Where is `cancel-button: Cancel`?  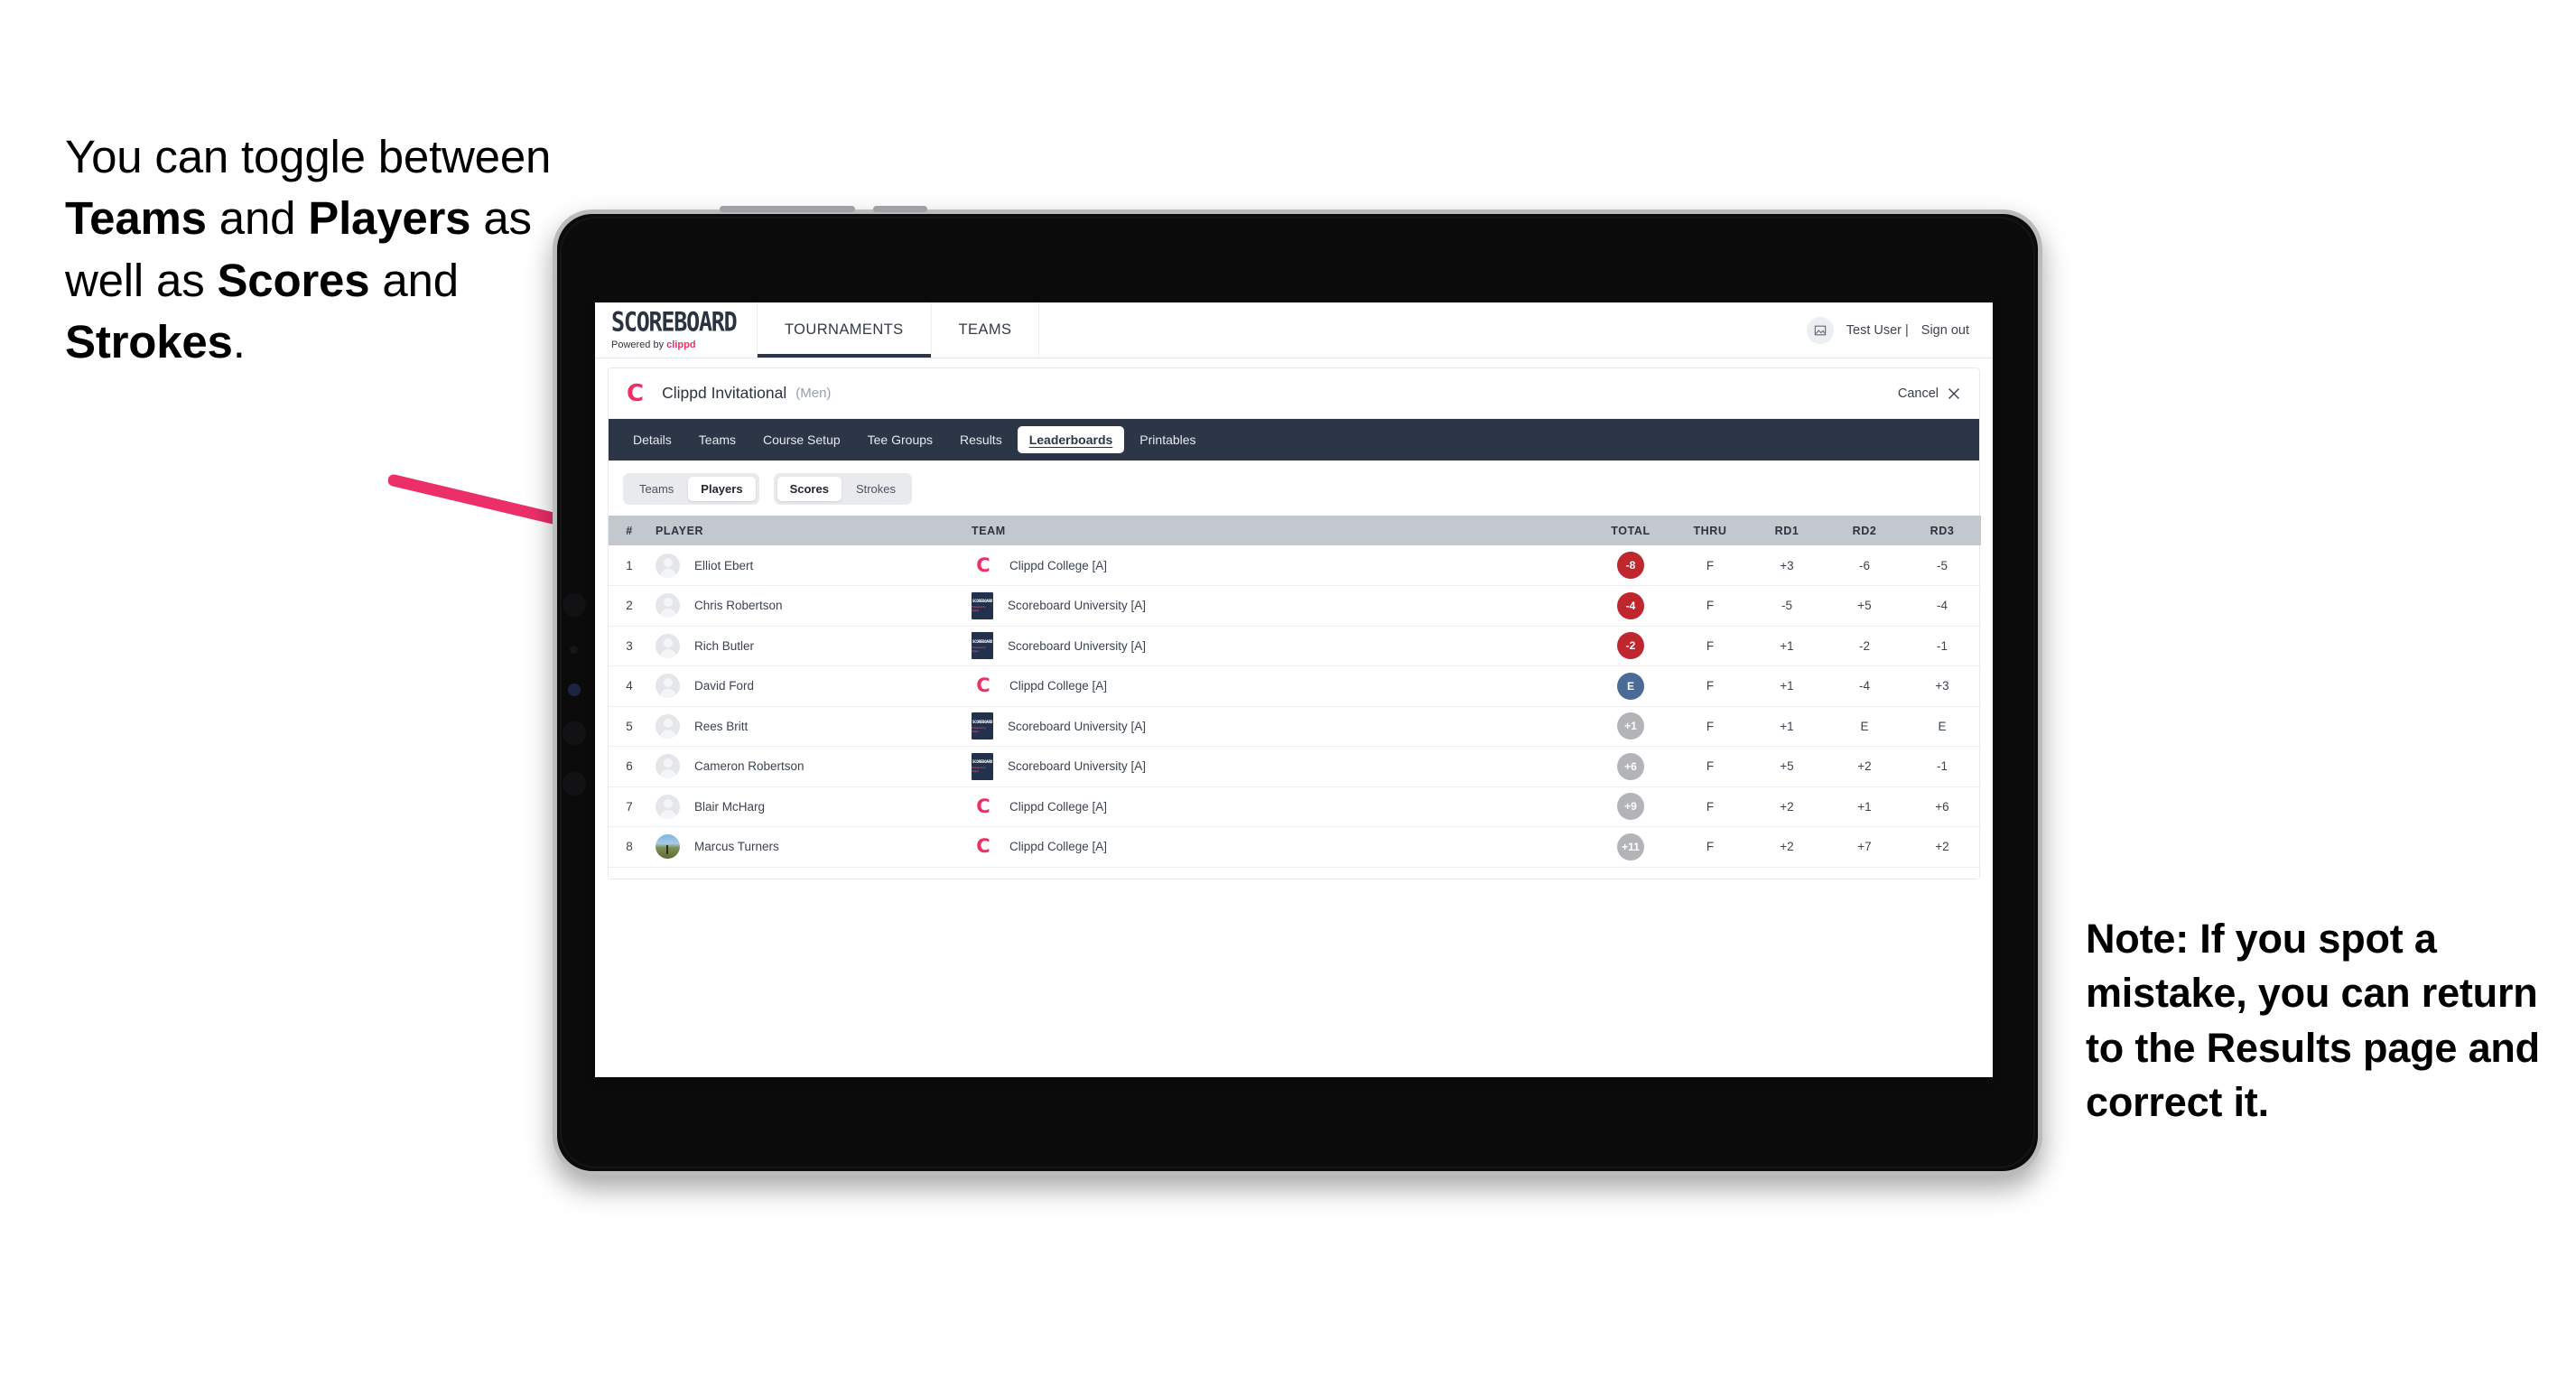 cancel-button: Cancel is located at coordinates (1929, 393).